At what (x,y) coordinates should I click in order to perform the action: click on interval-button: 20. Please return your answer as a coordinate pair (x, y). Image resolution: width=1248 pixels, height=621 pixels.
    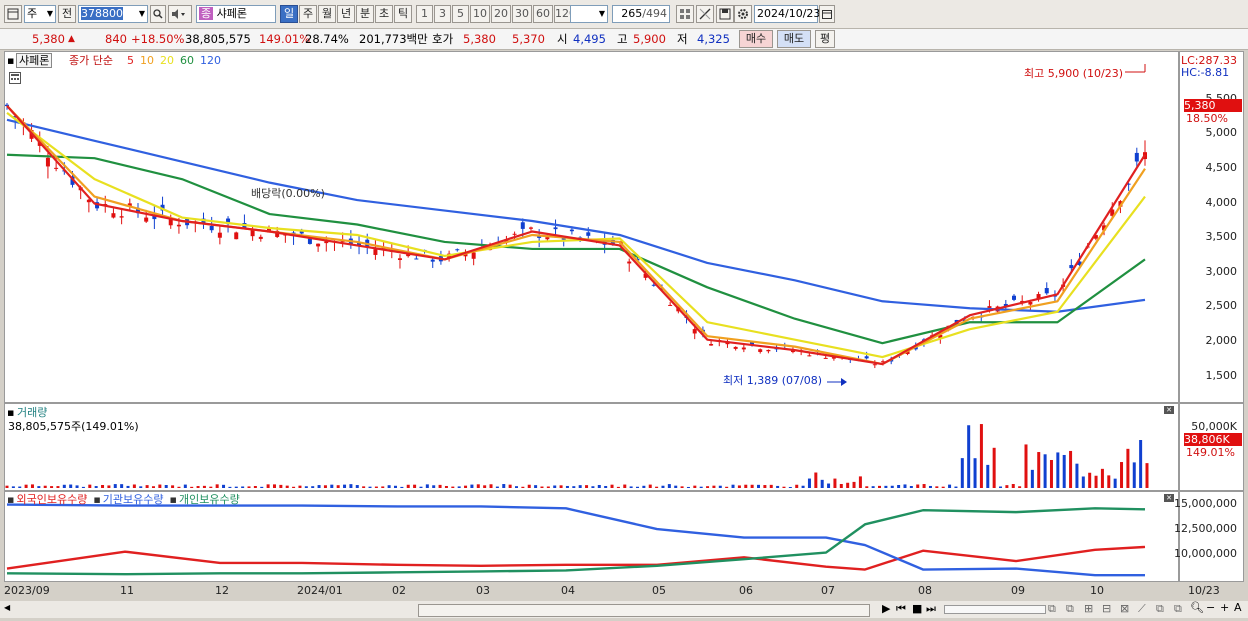
    Looking at the image, I should click on (501, 14).